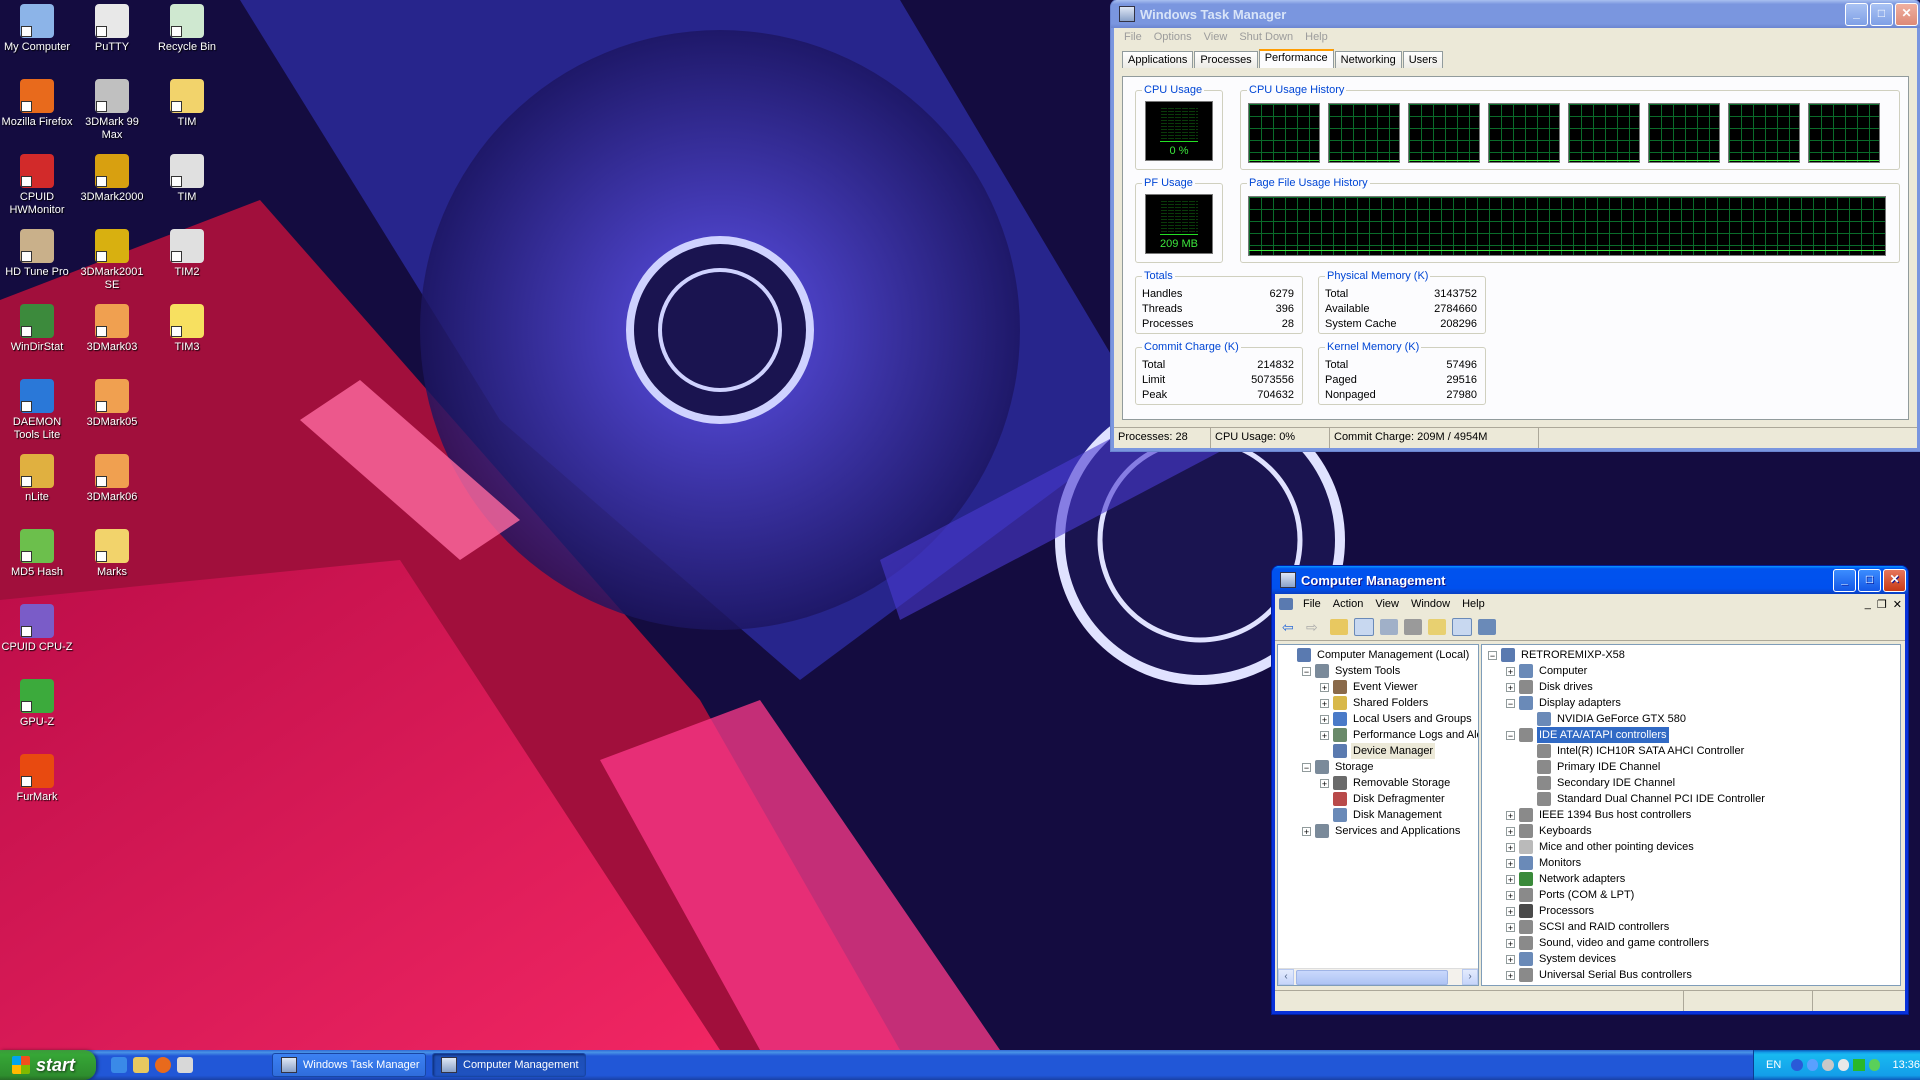 The width and height of the screenshot is (1920, 1080). What do you see at coordinates (1368, 59) in the screenshot?
I see `tab-networking: Networking` at bounding box center [1368, 59].